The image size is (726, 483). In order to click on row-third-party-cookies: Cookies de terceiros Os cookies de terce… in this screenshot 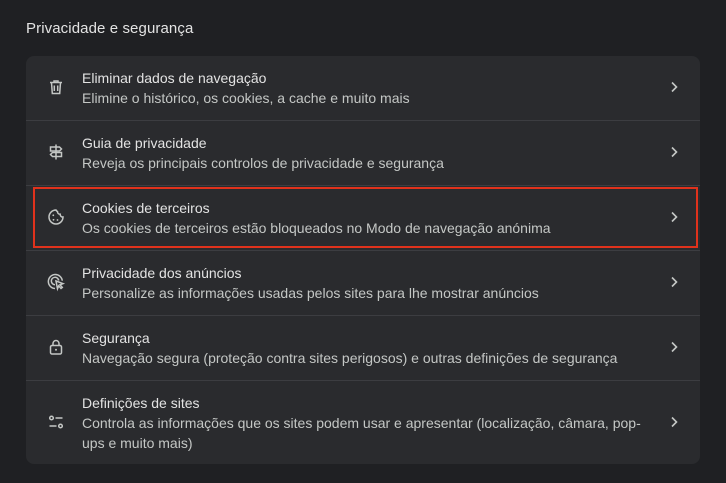, I will do `click(363, 218)`.